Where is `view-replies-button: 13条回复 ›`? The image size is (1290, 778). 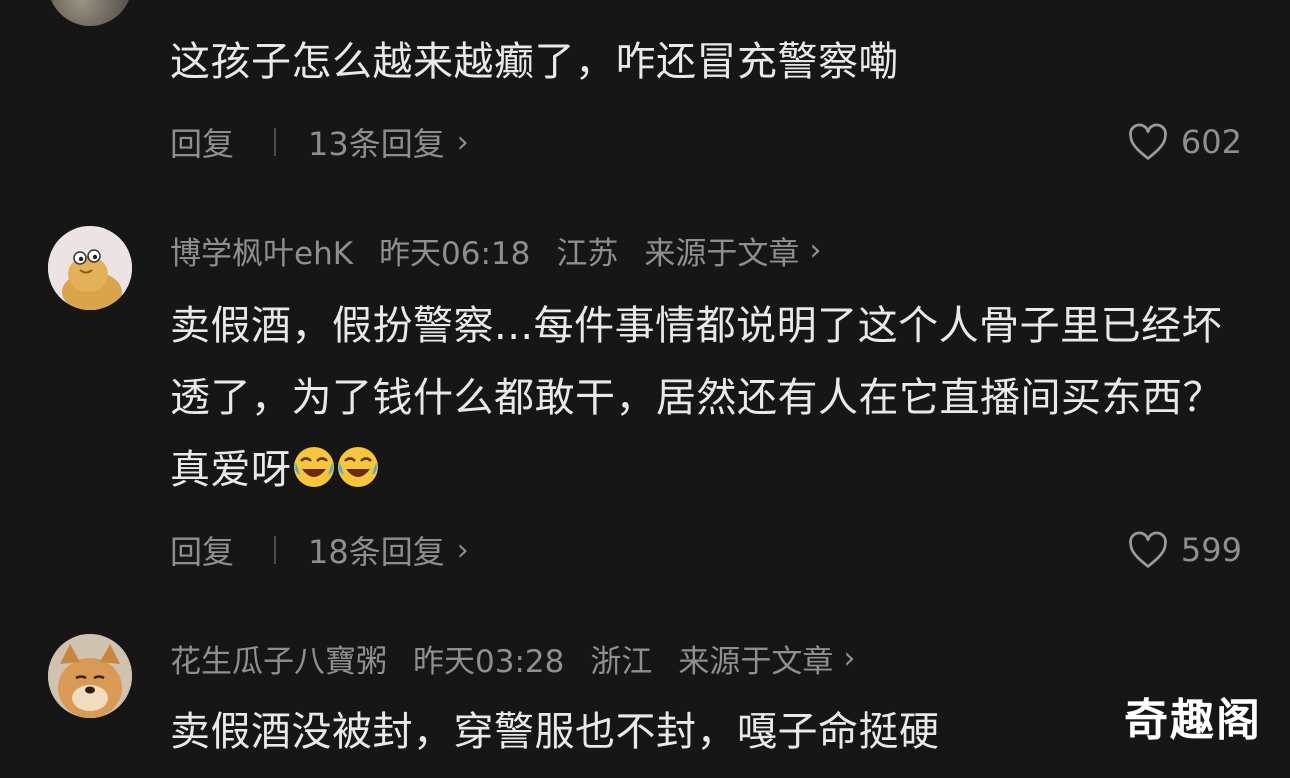 view-replies-button: 13条回复 › is located at coordinates (388, 142).